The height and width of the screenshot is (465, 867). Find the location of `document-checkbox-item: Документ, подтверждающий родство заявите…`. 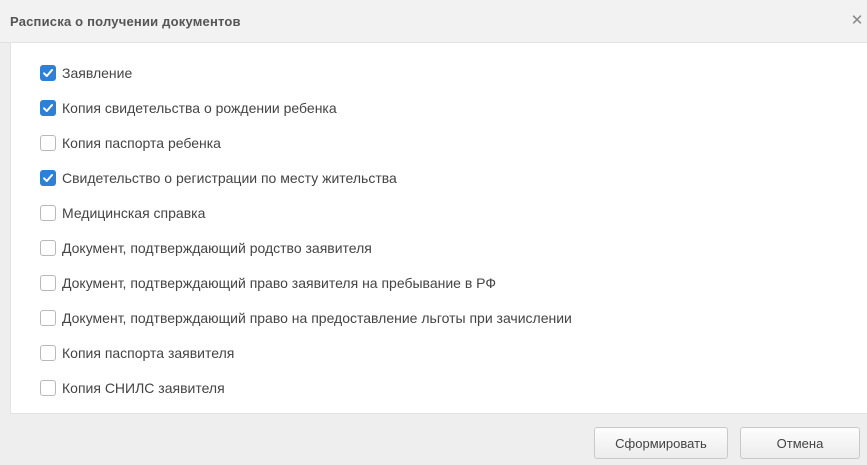

document-checkbox-item: Документ, подтверждающий родство заявите… is located at coordinates (206, 248).